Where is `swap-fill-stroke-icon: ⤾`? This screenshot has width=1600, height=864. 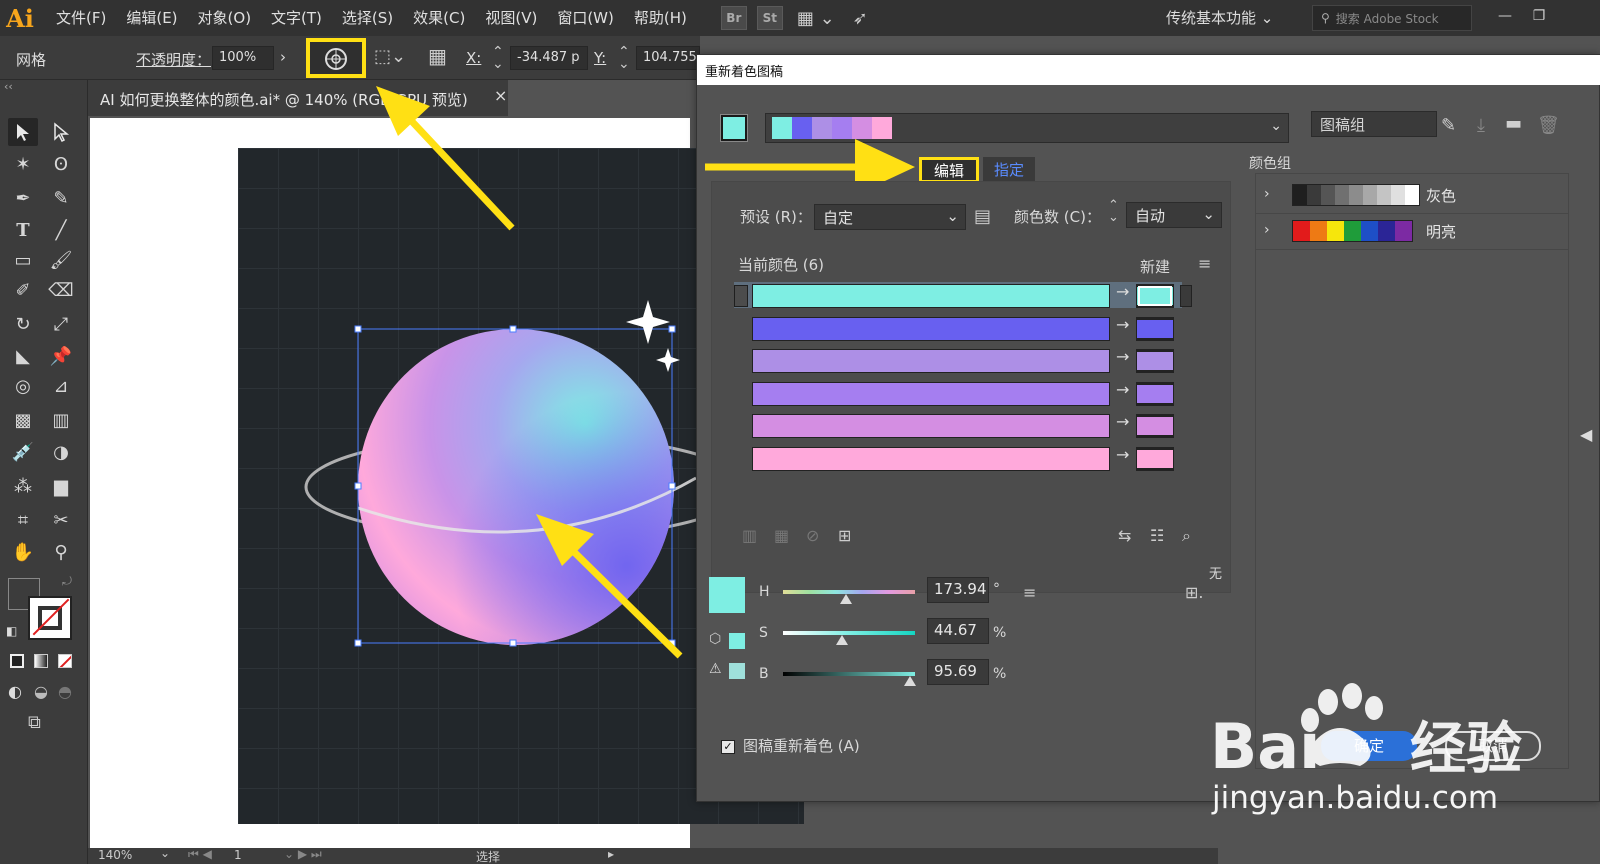
swap-fill-stroke-icon: ⤾ is located at coordinates (67, 581).